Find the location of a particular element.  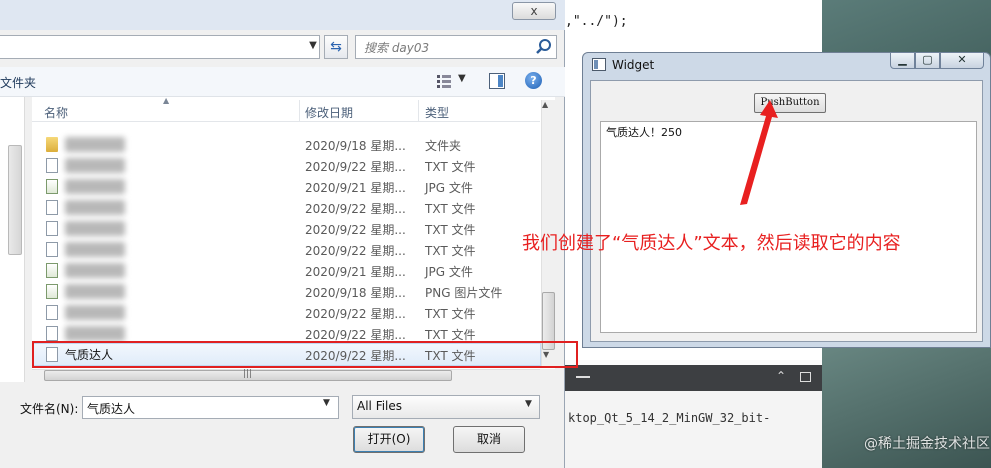

code-line: ,"../"); is located at coordinates (596, 21).